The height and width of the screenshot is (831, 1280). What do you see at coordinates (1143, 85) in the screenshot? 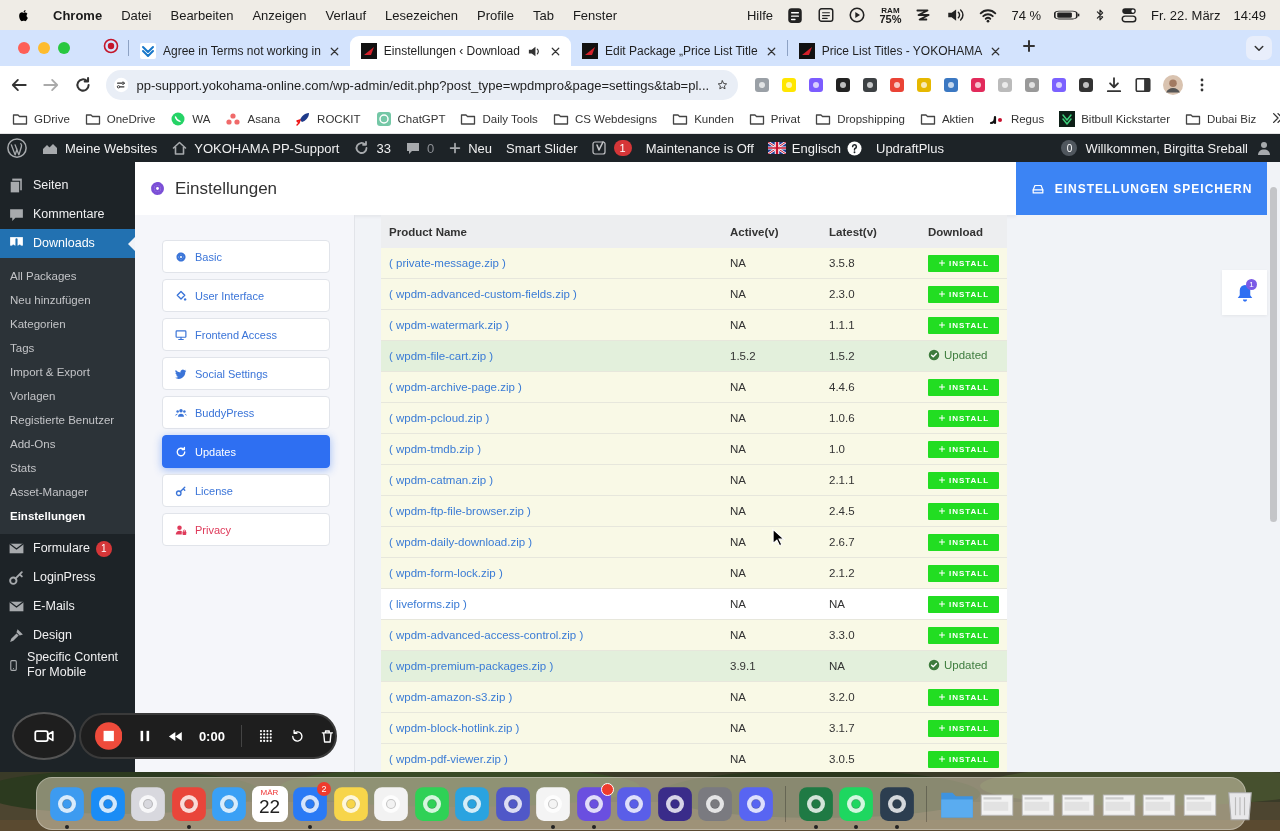
I see `side-panel-icon` at bounding box center [1143, 85].